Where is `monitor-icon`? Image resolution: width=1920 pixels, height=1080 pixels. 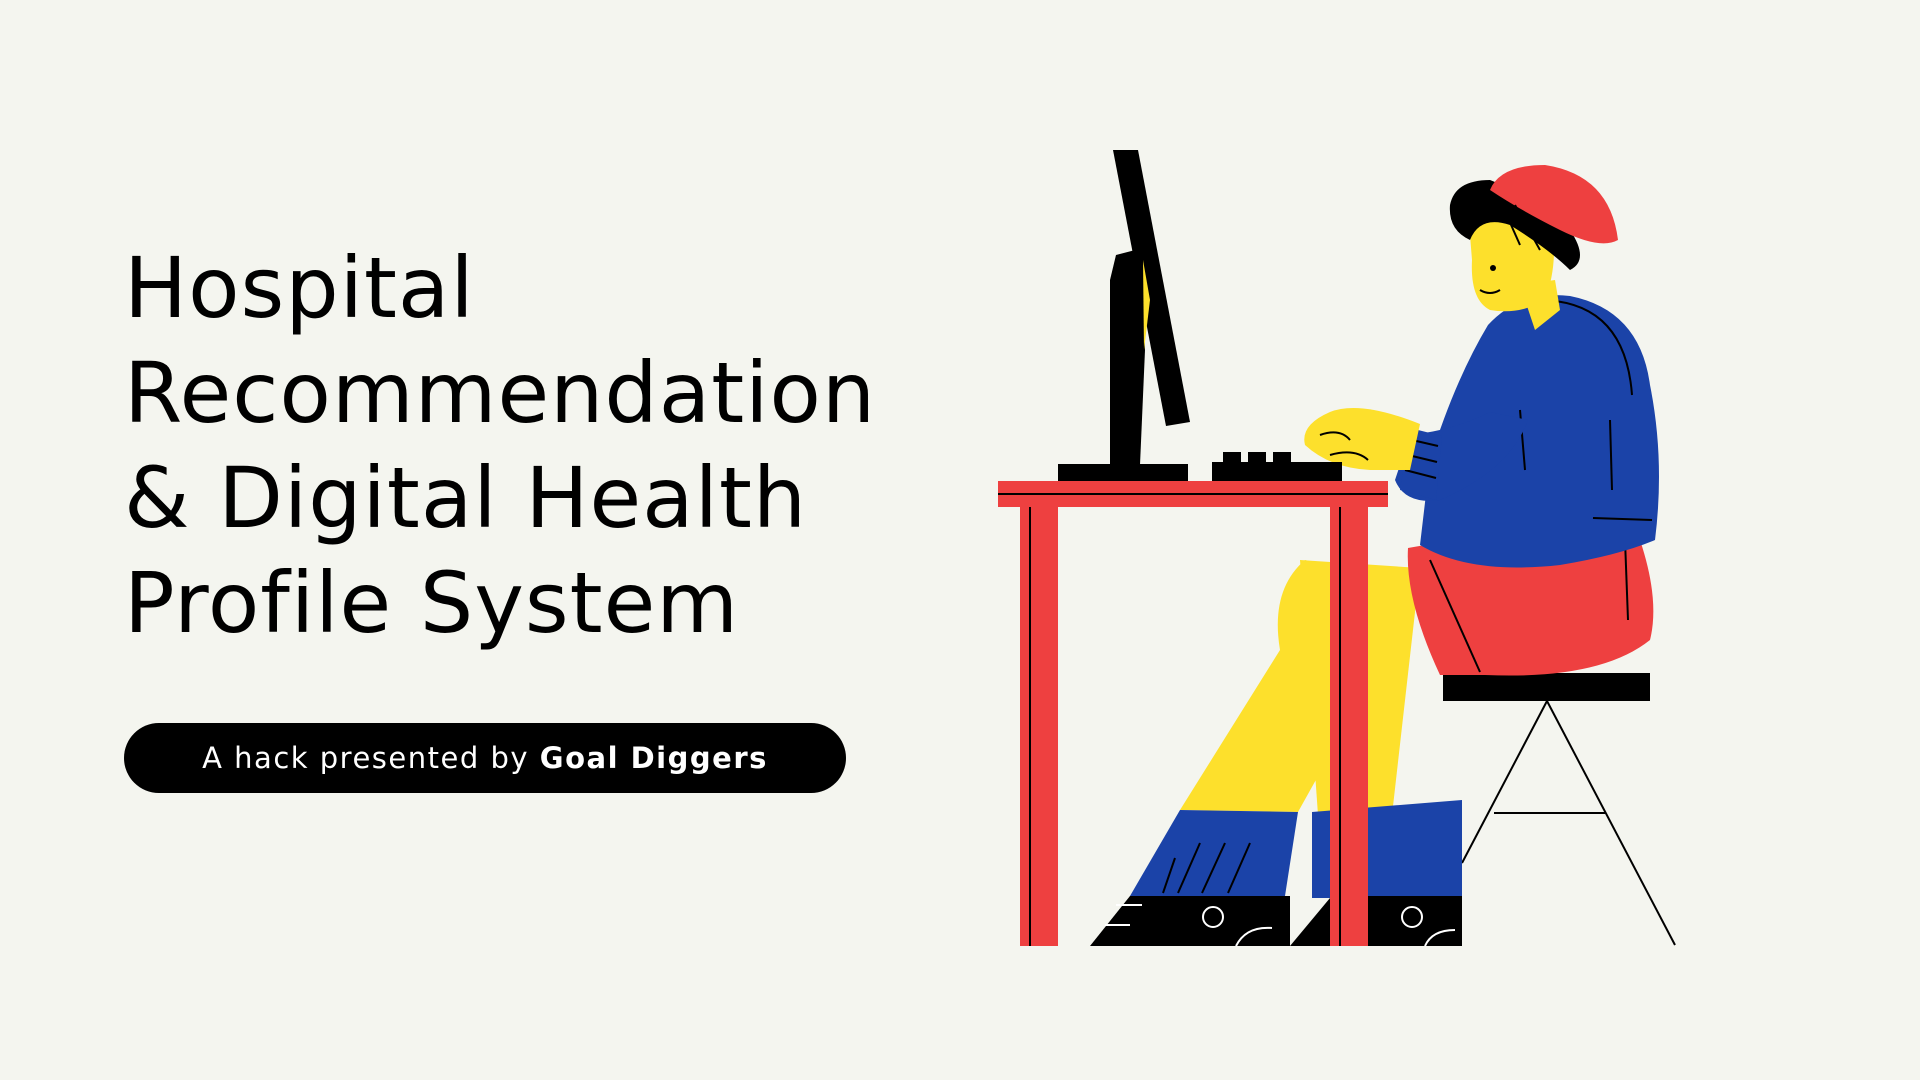
monitor-icon is located at coordinates (1124, 316).